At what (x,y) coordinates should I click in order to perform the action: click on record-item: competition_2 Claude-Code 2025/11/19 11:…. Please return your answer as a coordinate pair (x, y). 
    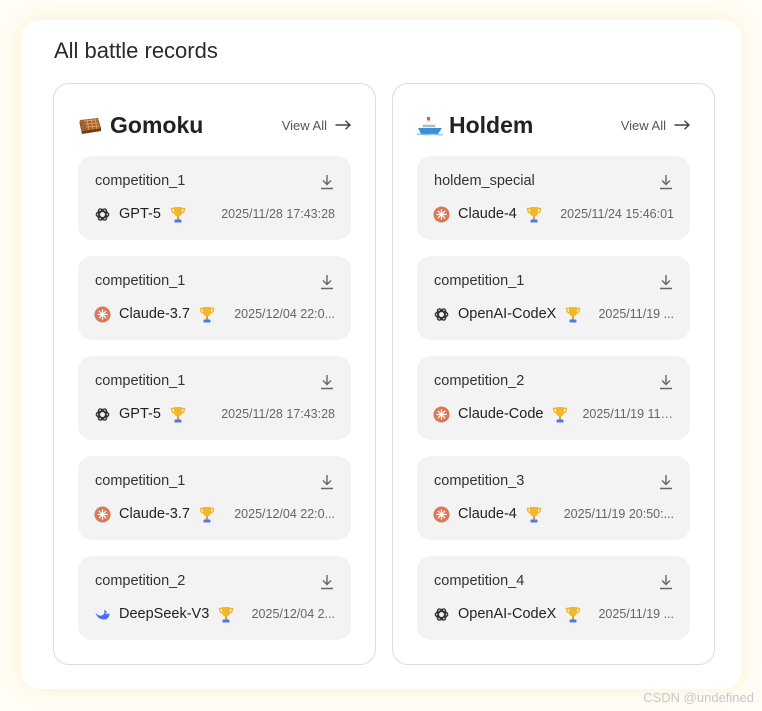
    Looking at the image, I should click on (553, 398).